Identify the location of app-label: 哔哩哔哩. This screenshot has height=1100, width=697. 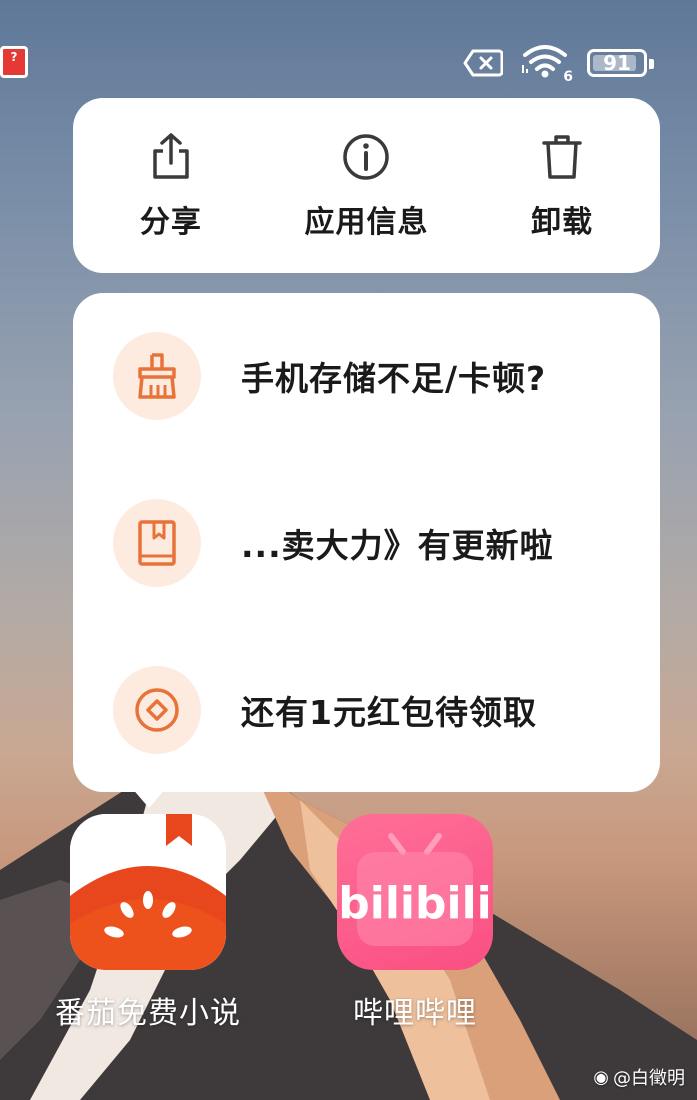
(415, 1013).